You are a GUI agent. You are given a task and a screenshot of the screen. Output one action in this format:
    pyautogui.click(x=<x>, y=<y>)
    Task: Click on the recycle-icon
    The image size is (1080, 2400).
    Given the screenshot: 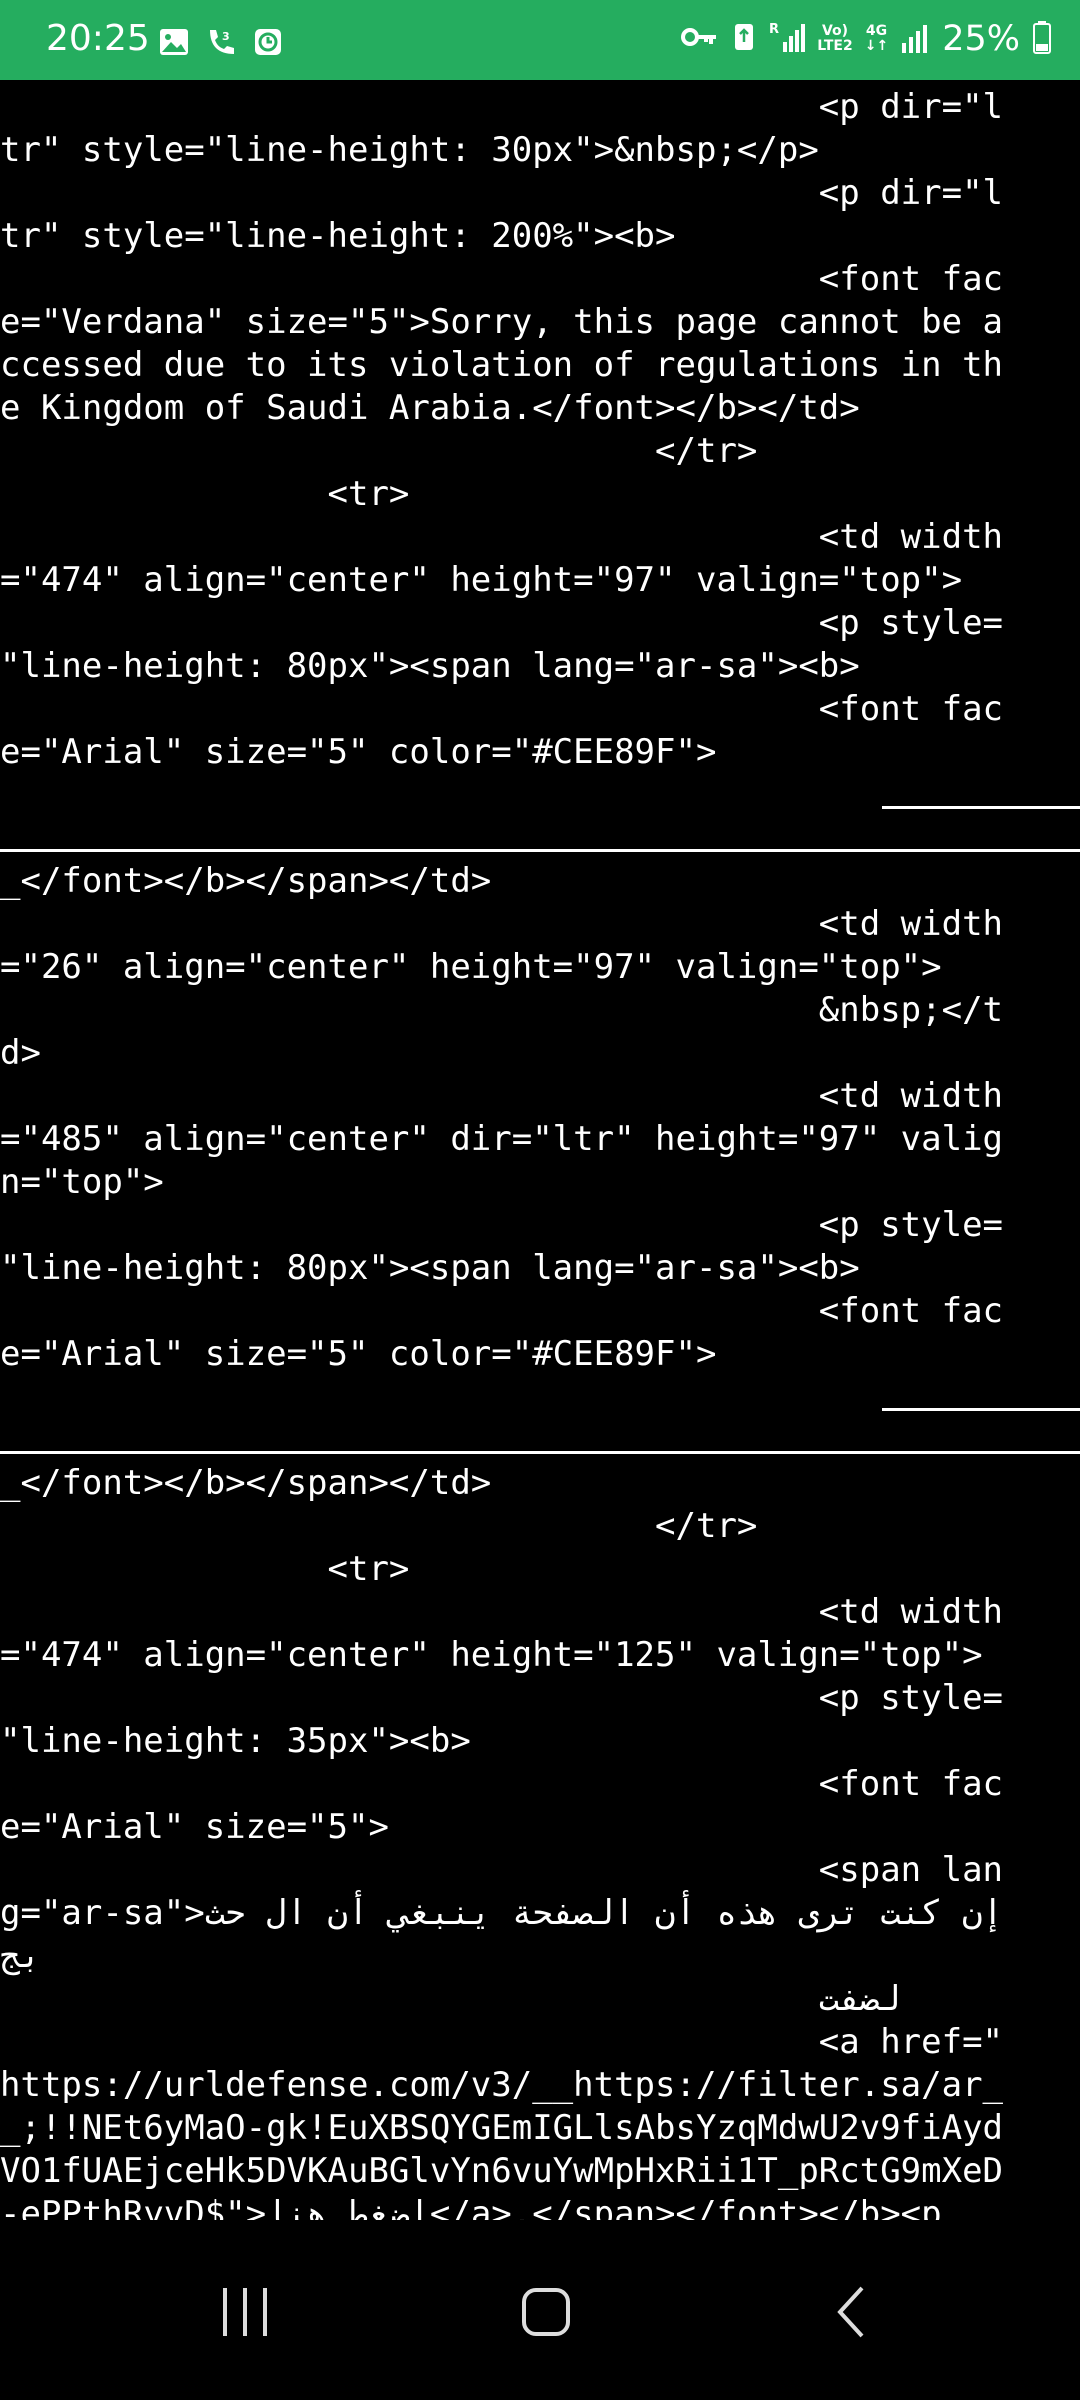 What is the action you would take?
    pyautogui.click(x=744, y=39)
    